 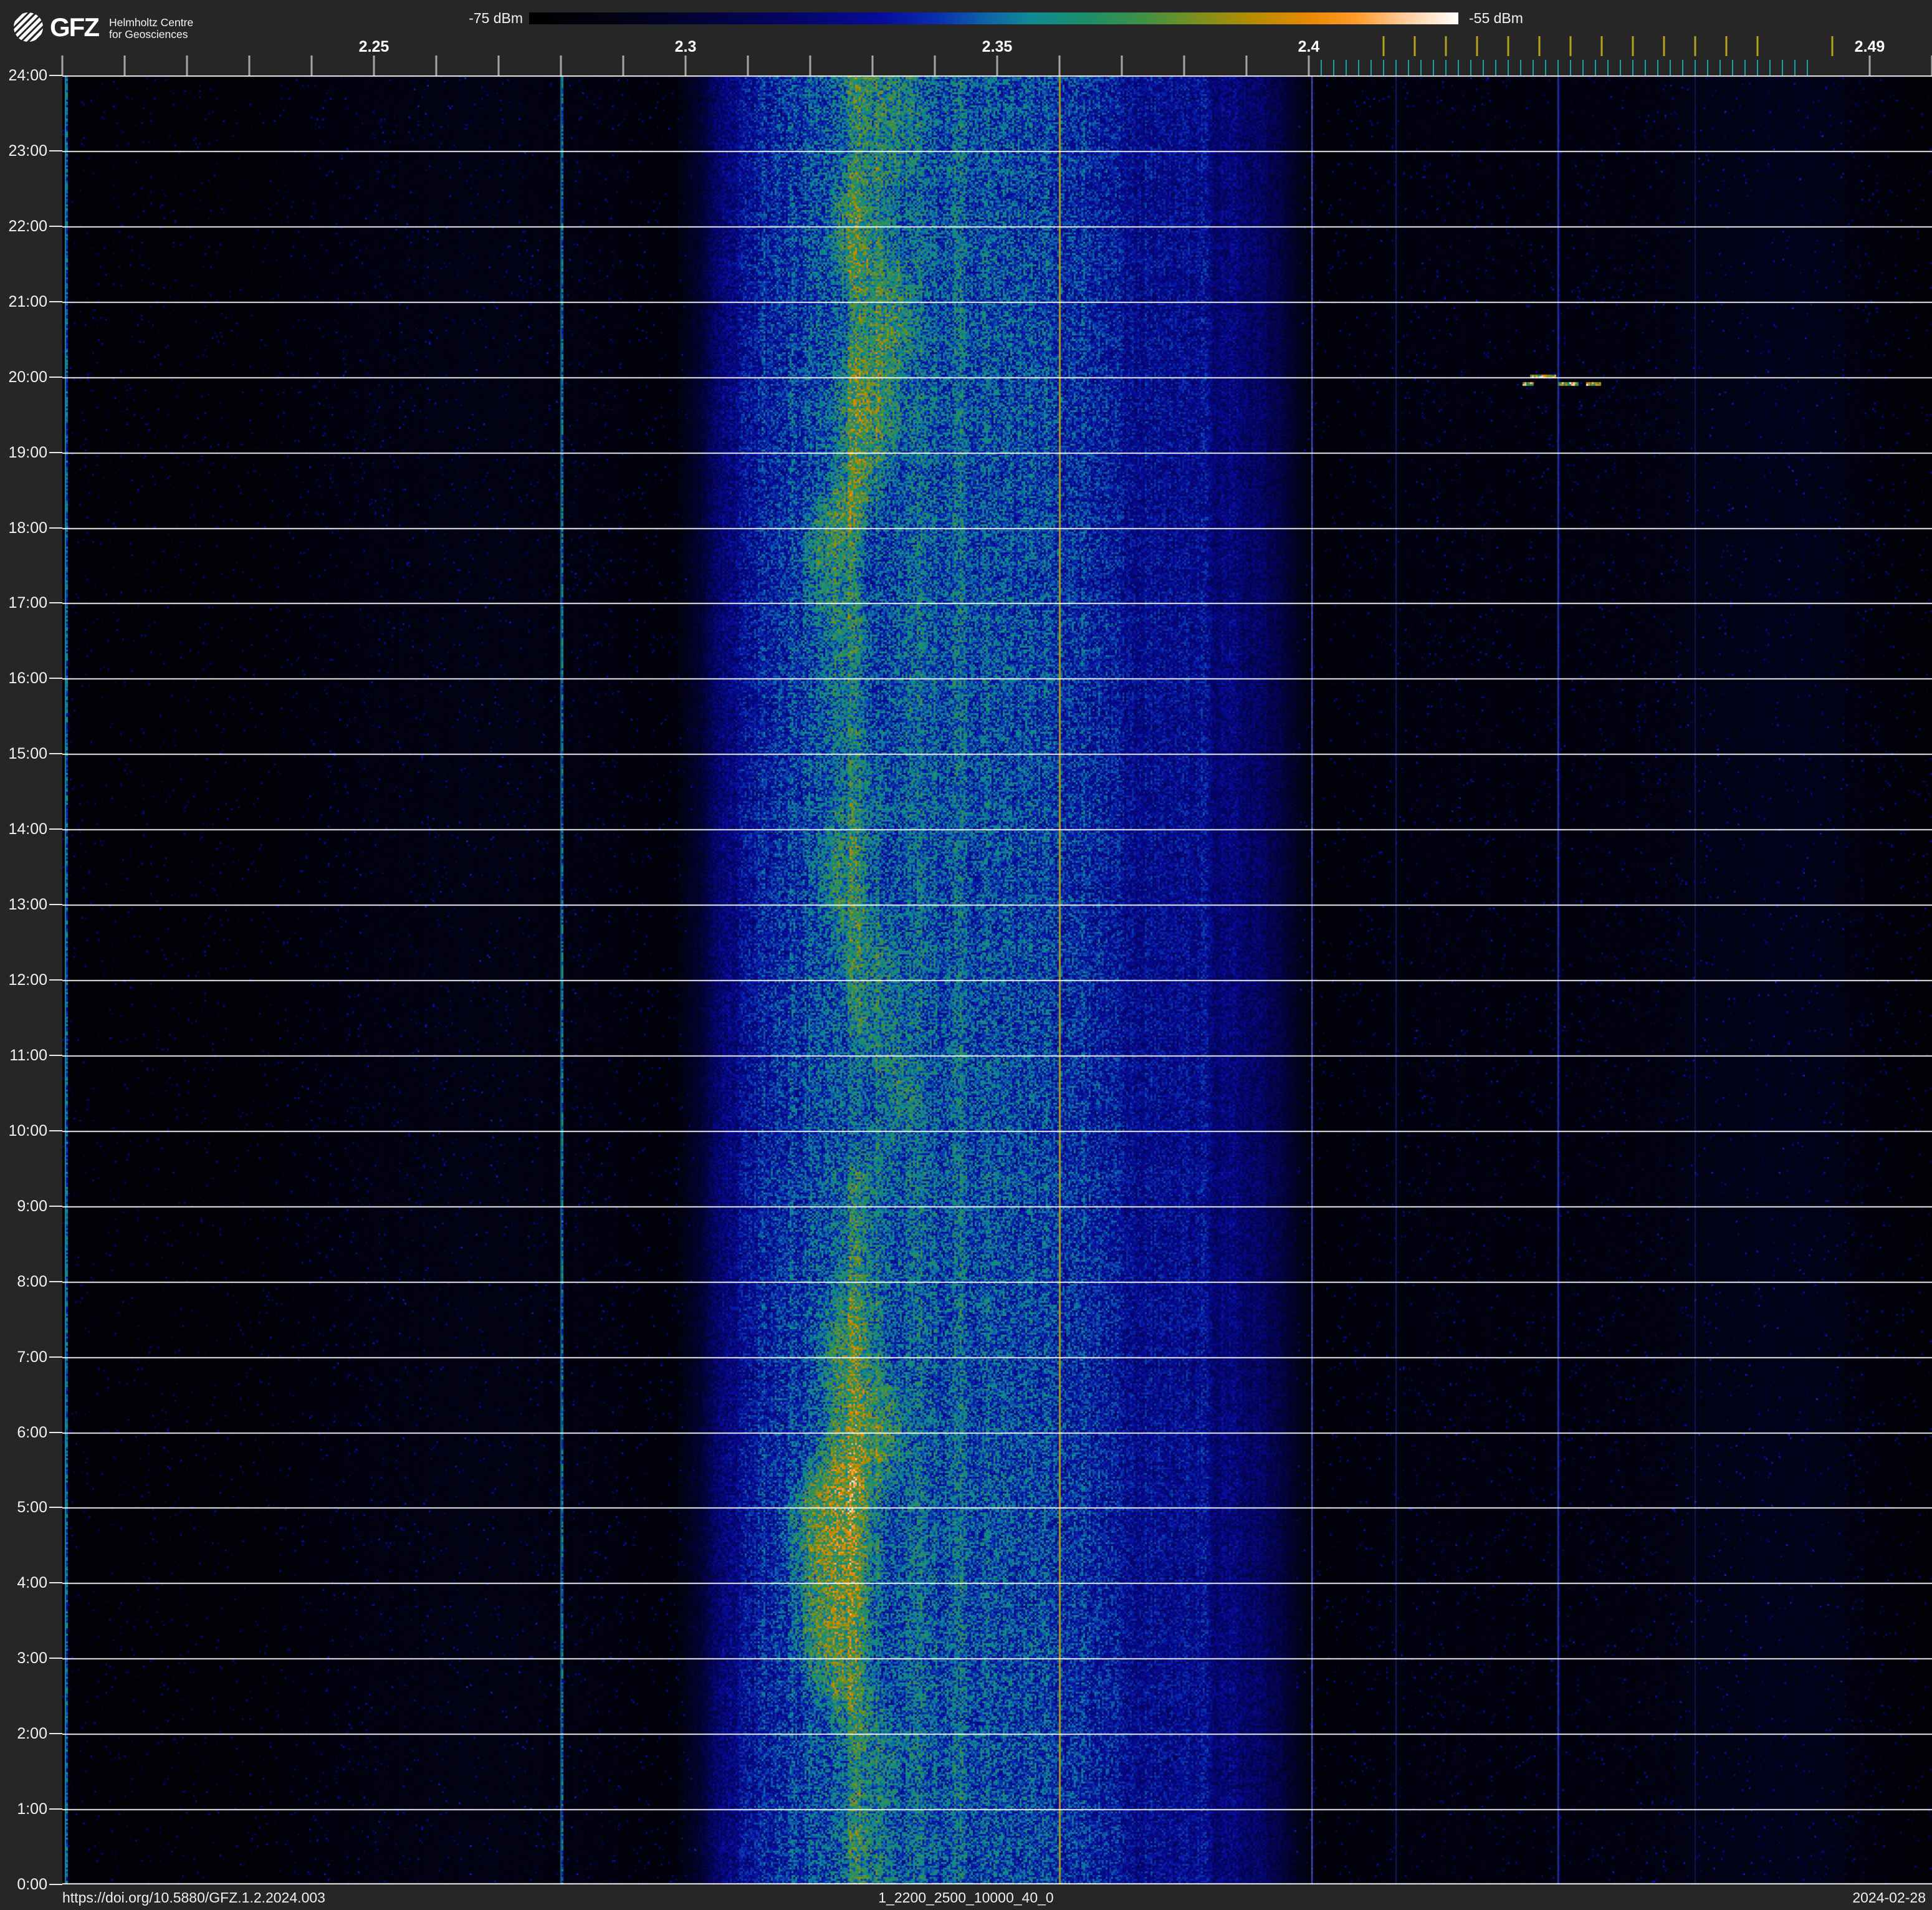 I want to click on footer-date: 2024-02-28, so click(x=1889, y=1897).